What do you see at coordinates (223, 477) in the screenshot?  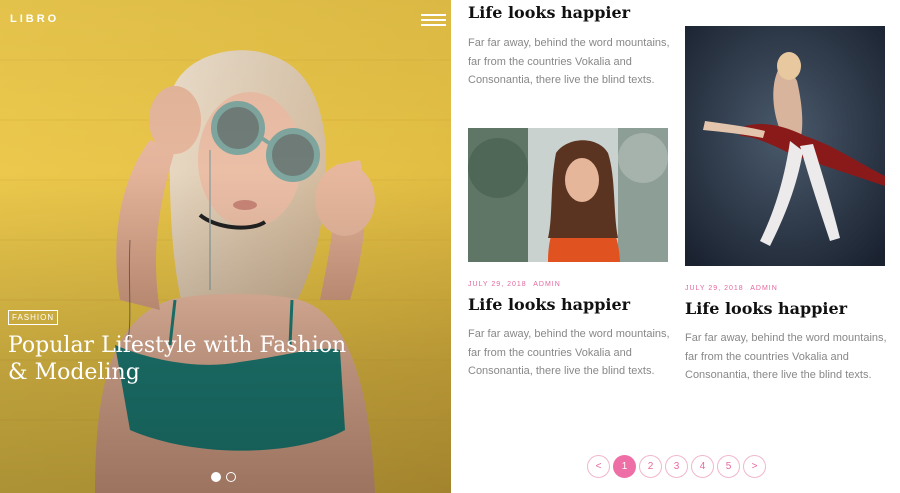 I see `slider-dots` at bounding box center [223, 477].